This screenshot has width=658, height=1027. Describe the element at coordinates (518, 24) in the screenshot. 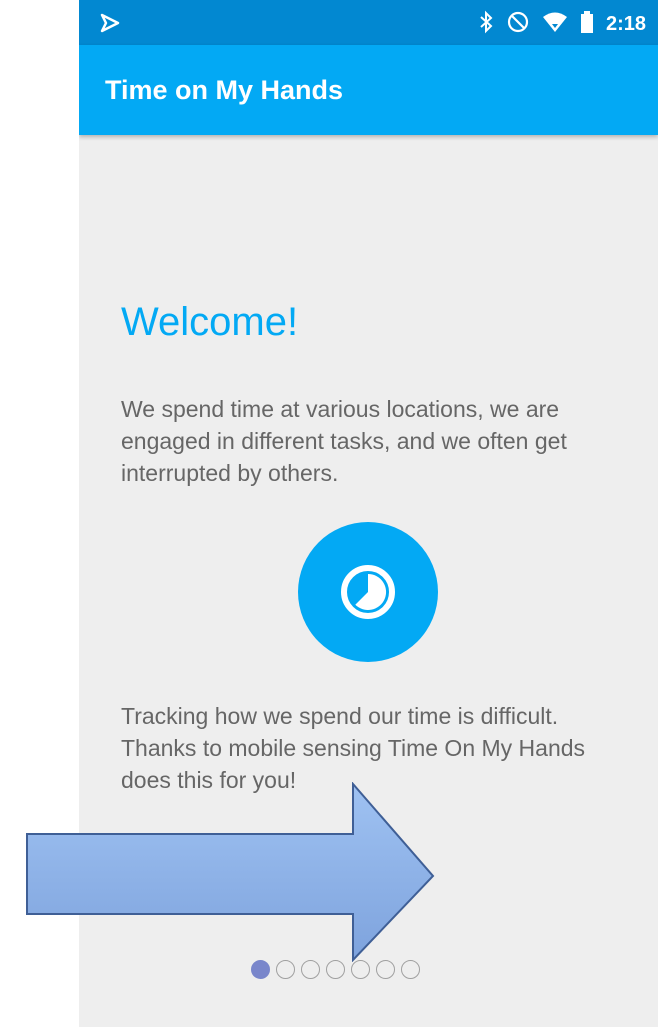

I see `do-not-disturb-icon` at that location.